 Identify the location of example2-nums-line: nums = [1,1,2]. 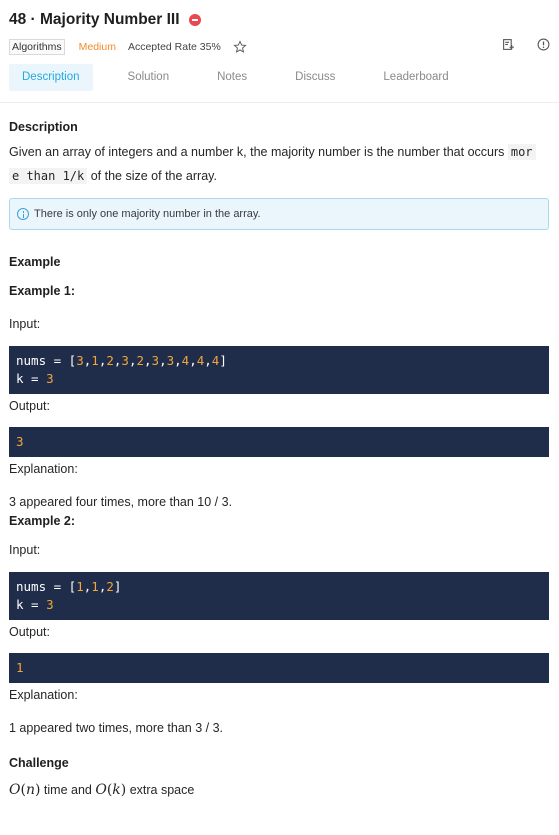
(69, 586).